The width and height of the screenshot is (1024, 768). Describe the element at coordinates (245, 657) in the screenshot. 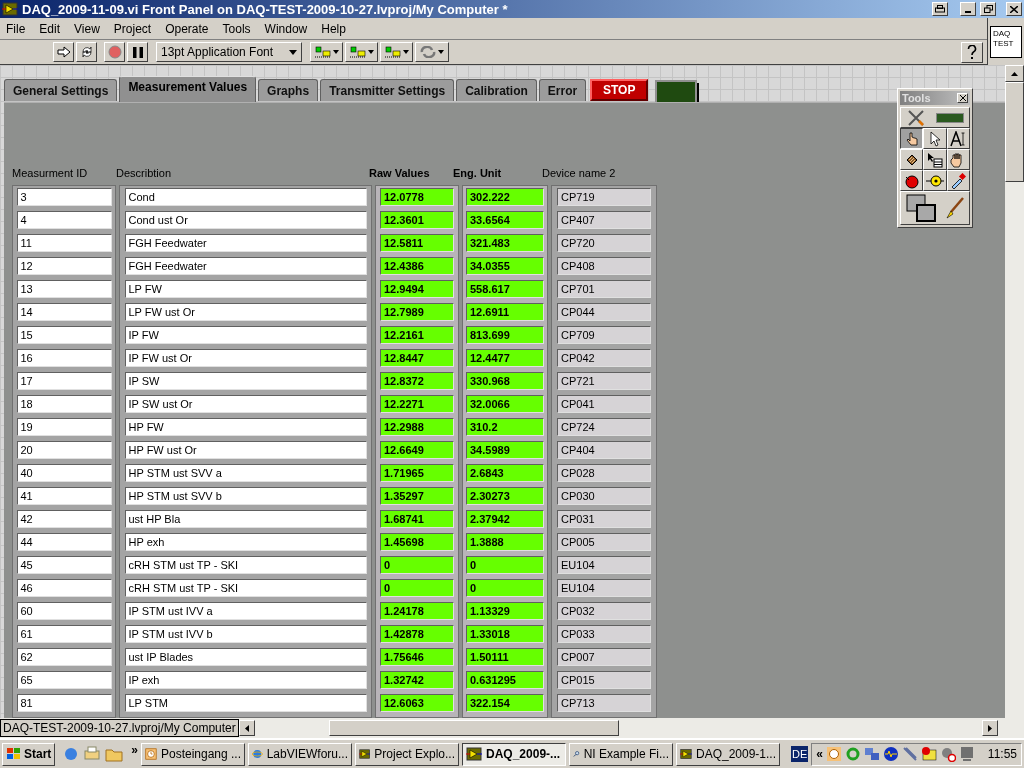

I see `text-field: ust IP Blades` at that location.